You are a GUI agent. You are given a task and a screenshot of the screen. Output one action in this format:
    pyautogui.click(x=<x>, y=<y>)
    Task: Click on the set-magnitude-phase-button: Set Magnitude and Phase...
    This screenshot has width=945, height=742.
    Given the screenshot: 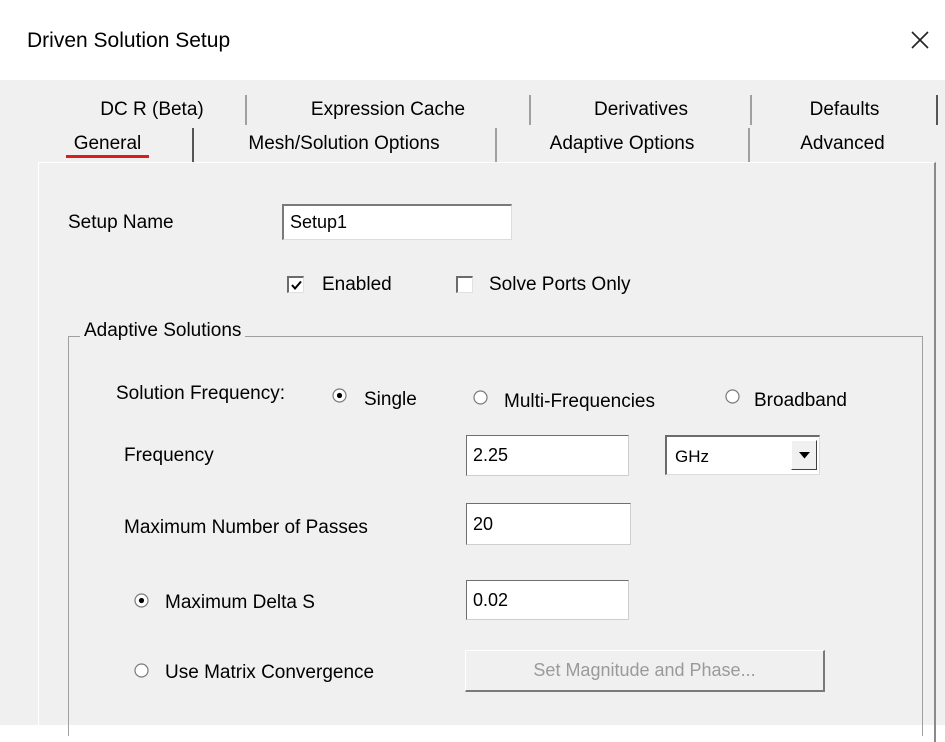 What is the action you would take?
    pyautogui.click(x=645, y=671)
    